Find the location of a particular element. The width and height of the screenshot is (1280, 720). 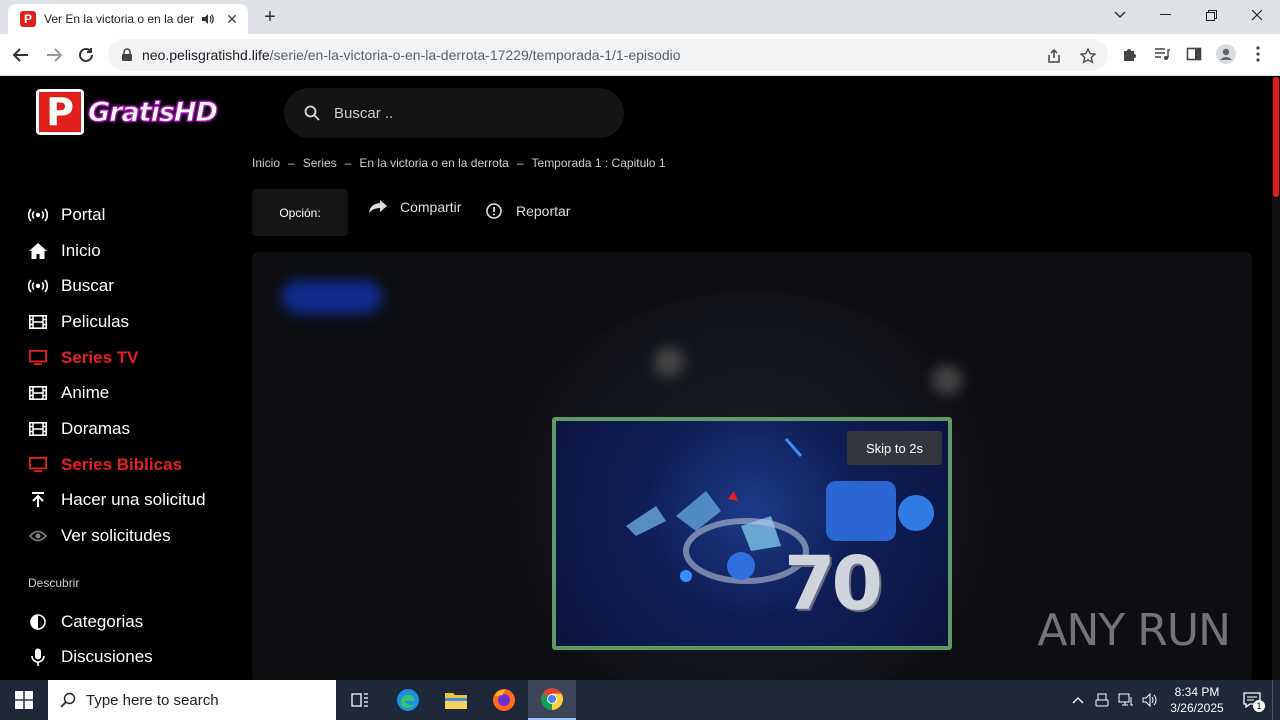

sidebar-item-hacer-solicitud: Hacer una solicitud is located at coordinates (138, 501).